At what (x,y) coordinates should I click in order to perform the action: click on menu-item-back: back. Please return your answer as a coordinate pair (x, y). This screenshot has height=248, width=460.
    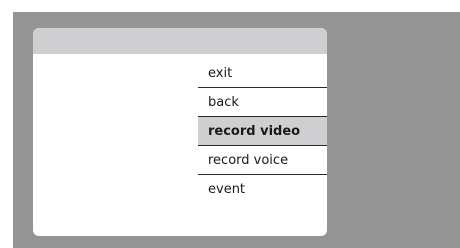
    Looking at the image, I should click on (262, 102).